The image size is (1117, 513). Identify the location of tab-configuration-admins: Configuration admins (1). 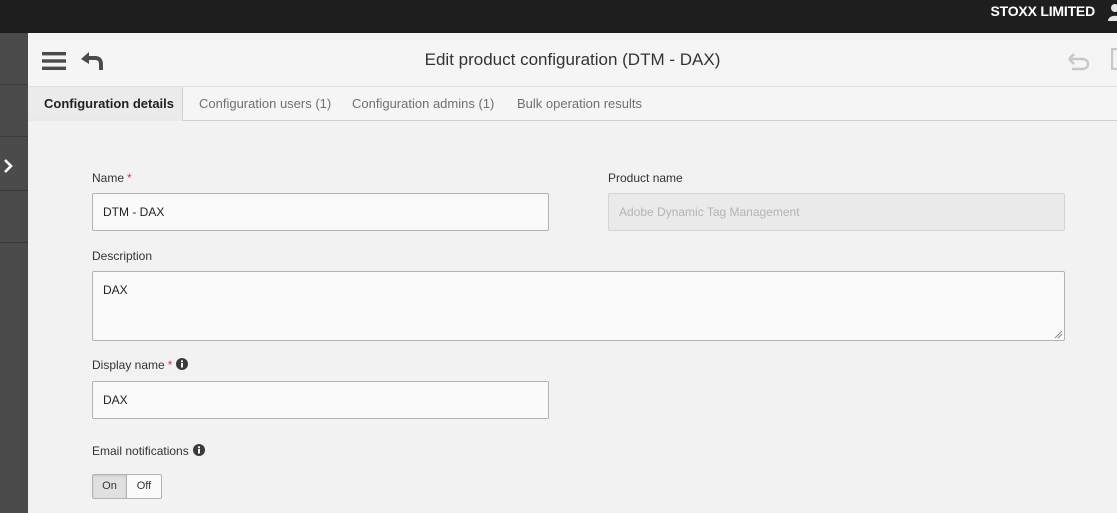
(423, 104).